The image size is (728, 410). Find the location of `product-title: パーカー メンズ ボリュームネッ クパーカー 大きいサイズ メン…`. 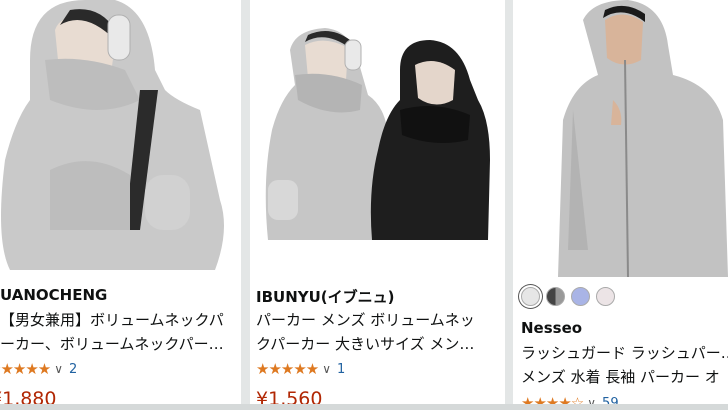

product-title: パーカー メンズ ボリュームネッ クパーカー 大きいサイズ メン… is located at coordinates (377, 332).